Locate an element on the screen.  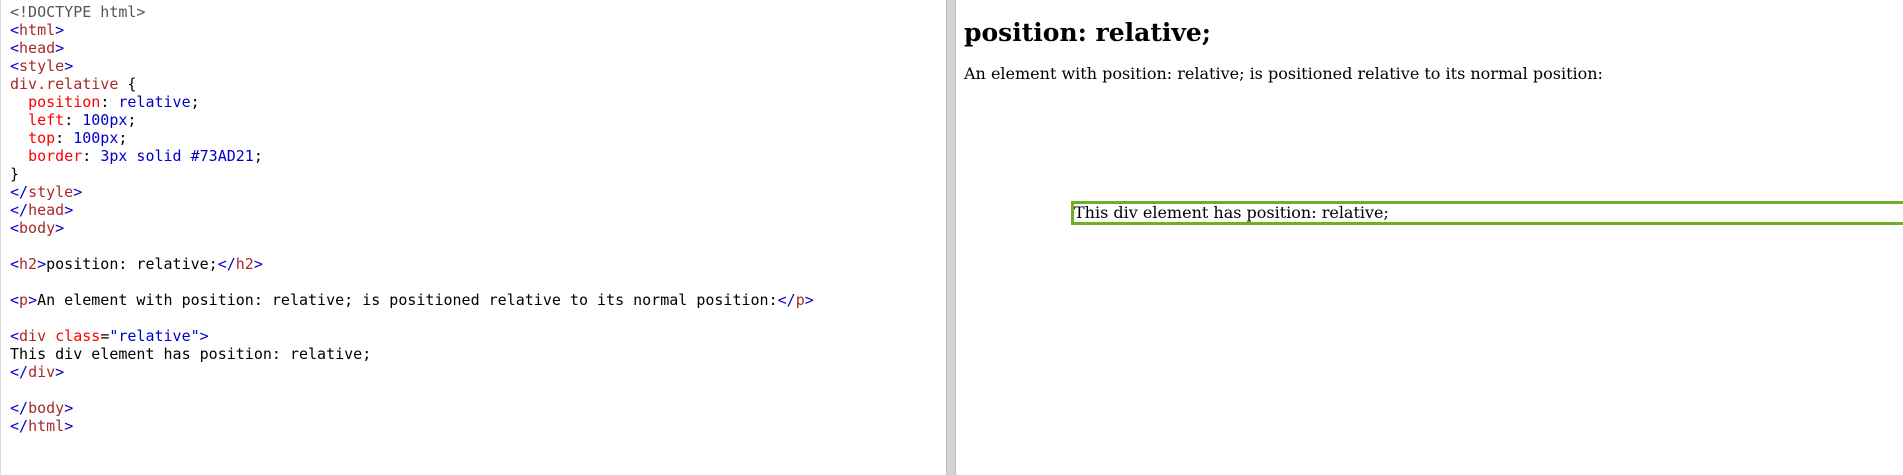
code-token: relative is located at coordinates (154, 102).